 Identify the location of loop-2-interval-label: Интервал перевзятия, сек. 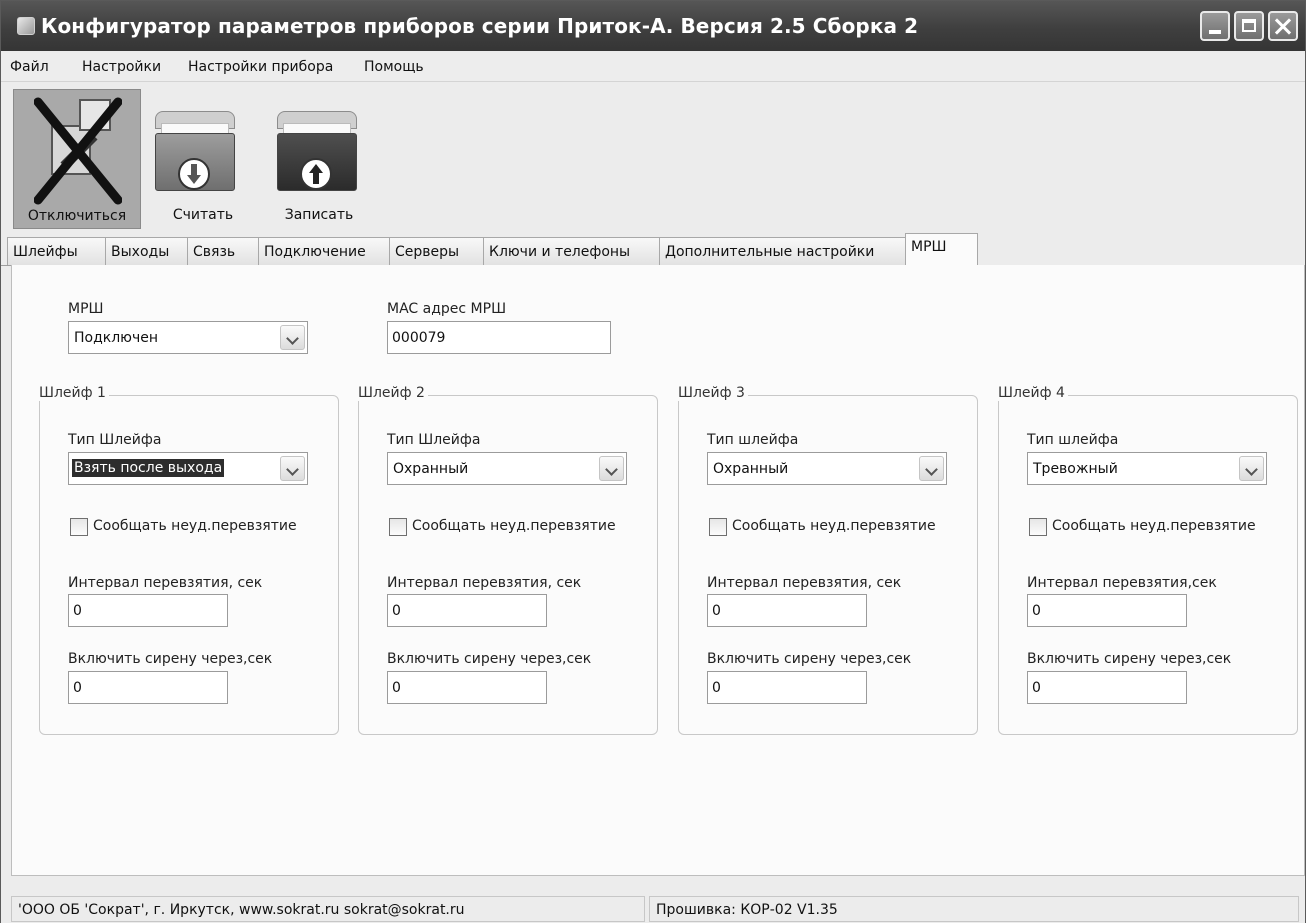
(484, 583).